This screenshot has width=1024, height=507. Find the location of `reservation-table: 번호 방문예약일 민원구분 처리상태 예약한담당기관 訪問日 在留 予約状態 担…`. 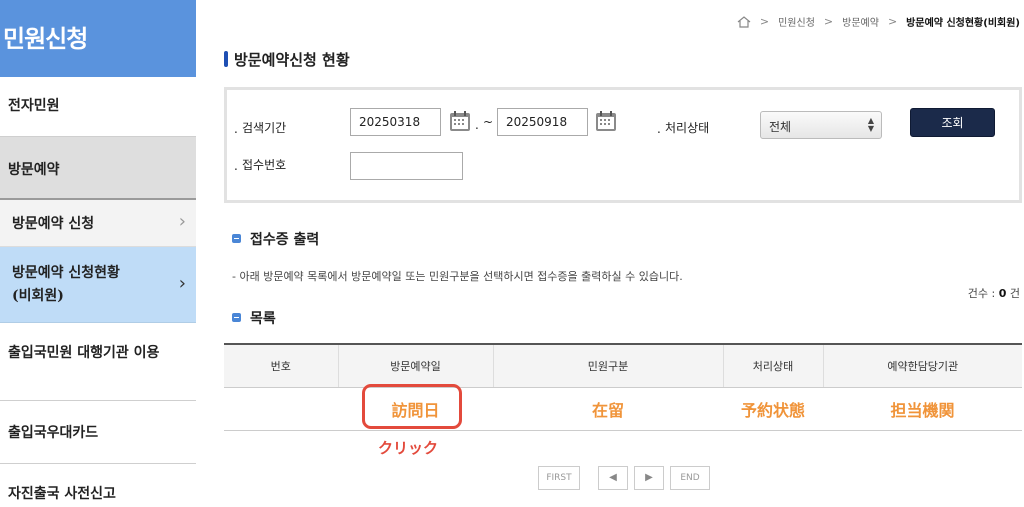

reservation-table: 번호 방문예약일 민원구분 처리상태 예약한담당기관 訪問日 在留 予約状態 担… is located at coordinates (623, 387).